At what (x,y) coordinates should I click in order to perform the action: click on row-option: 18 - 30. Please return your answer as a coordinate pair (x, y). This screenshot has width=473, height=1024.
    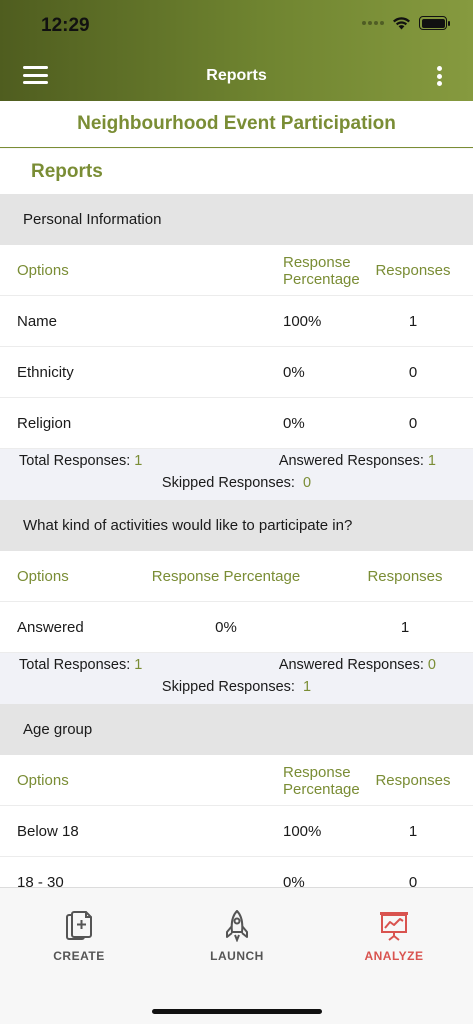
    Looking at the image, I should click on (40, 880).